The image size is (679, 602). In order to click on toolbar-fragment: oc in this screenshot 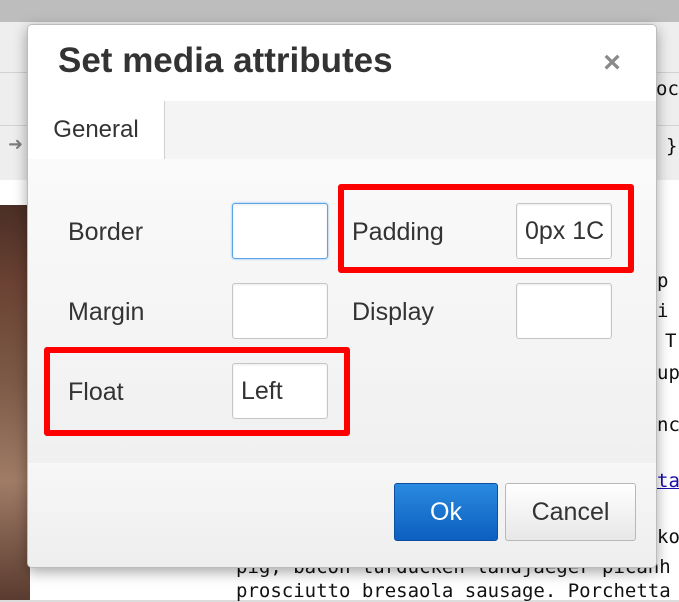, I will do `click(667, 89)`.